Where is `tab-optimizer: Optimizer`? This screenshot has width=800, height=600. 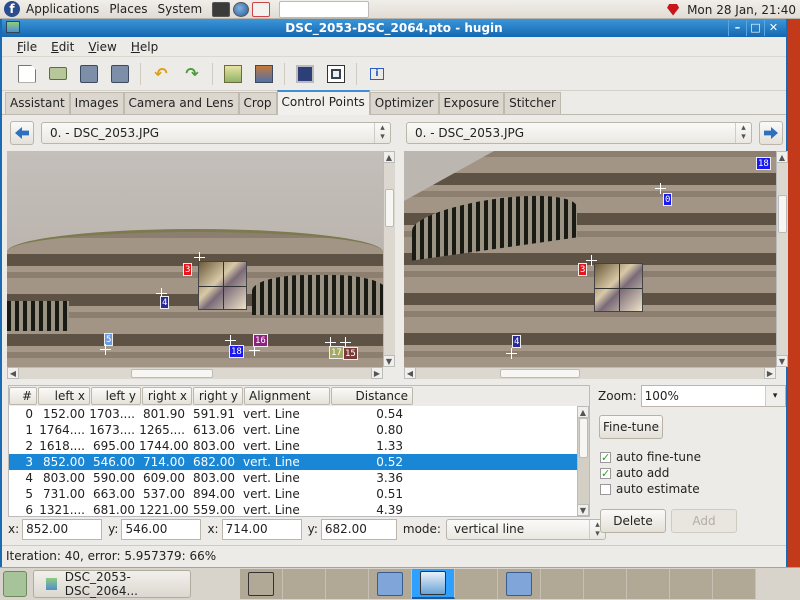
tab-optimizer: Optimizer is located at coordinates (404, 103).